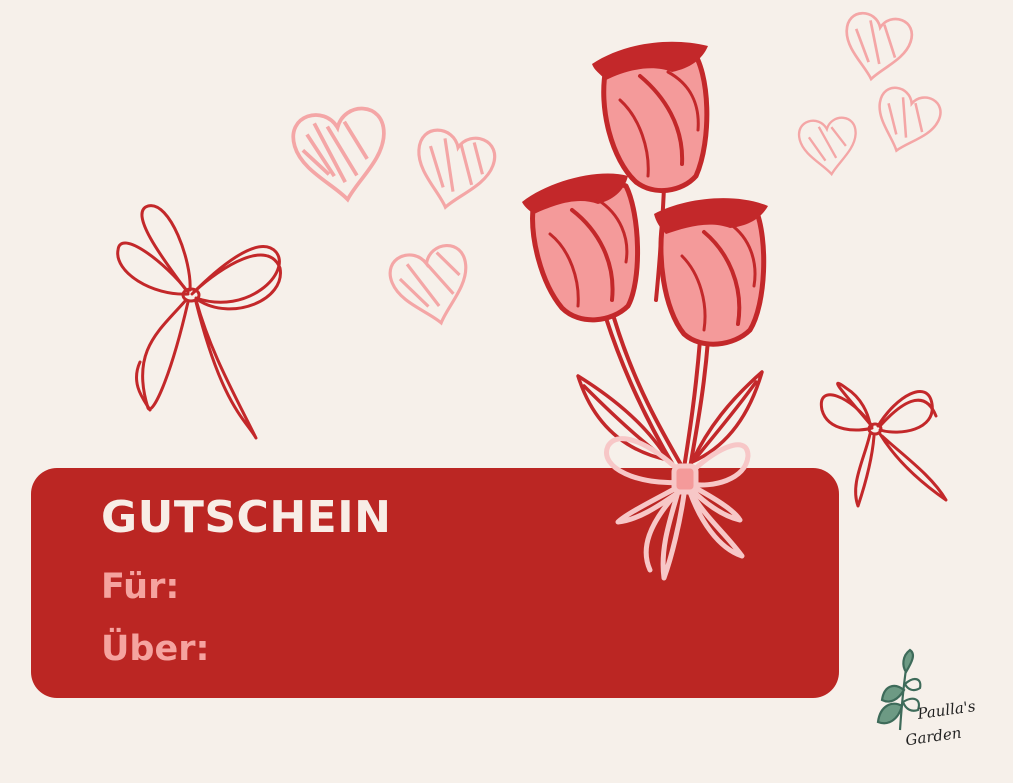 The width and height of the screenshot is (1013, 783). Describe the element at coordinates (140, 587) in the screenshot. I see `recipient-label: Für:` at that location.